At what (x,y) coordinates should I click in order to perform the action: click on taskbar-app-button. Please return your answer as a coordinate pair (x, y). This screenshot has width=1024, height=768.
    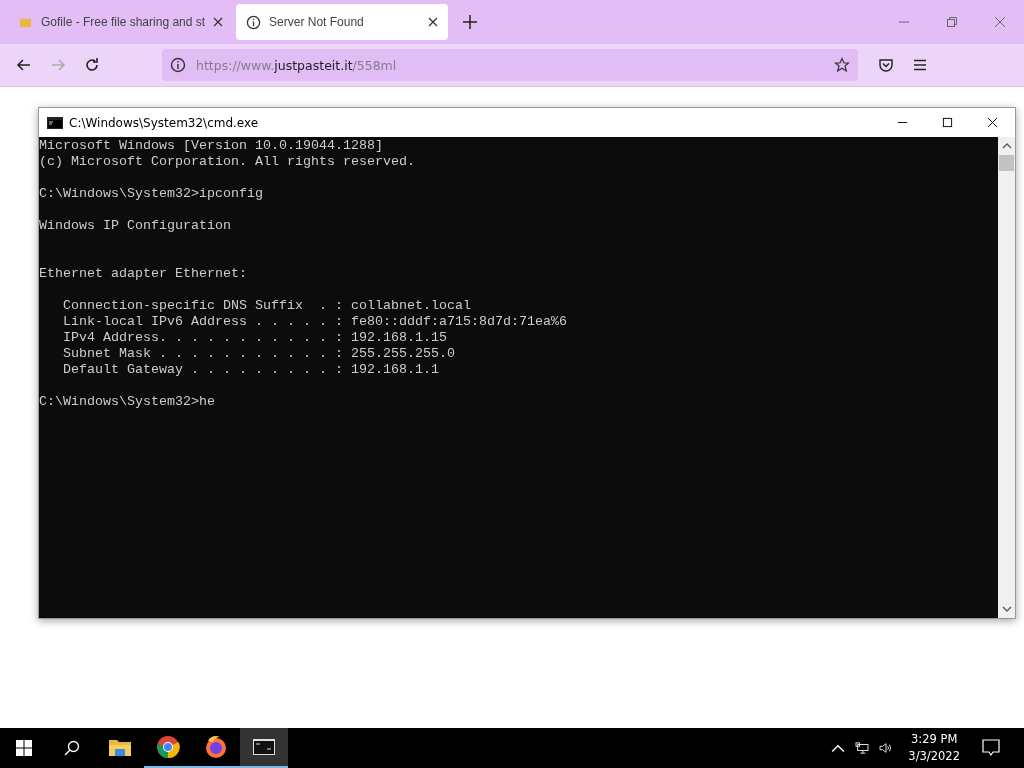
    Looking at the image, I should click on (264, 748).